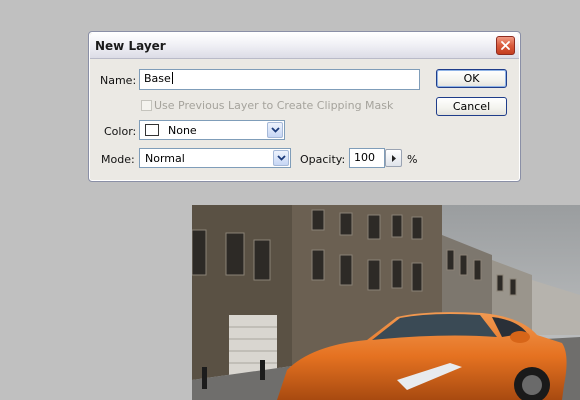 The height and width of the screenshot is (400, 580). I want to click on opacity-slider-button, so click(393, 158).